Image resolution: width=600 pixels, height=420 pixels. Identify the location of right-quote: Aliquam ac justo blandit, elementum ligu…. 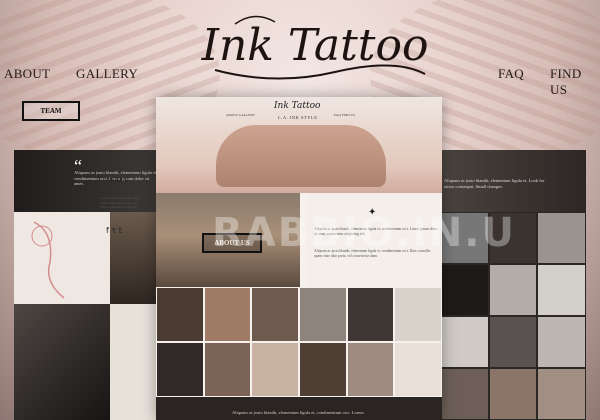
(494, 183).